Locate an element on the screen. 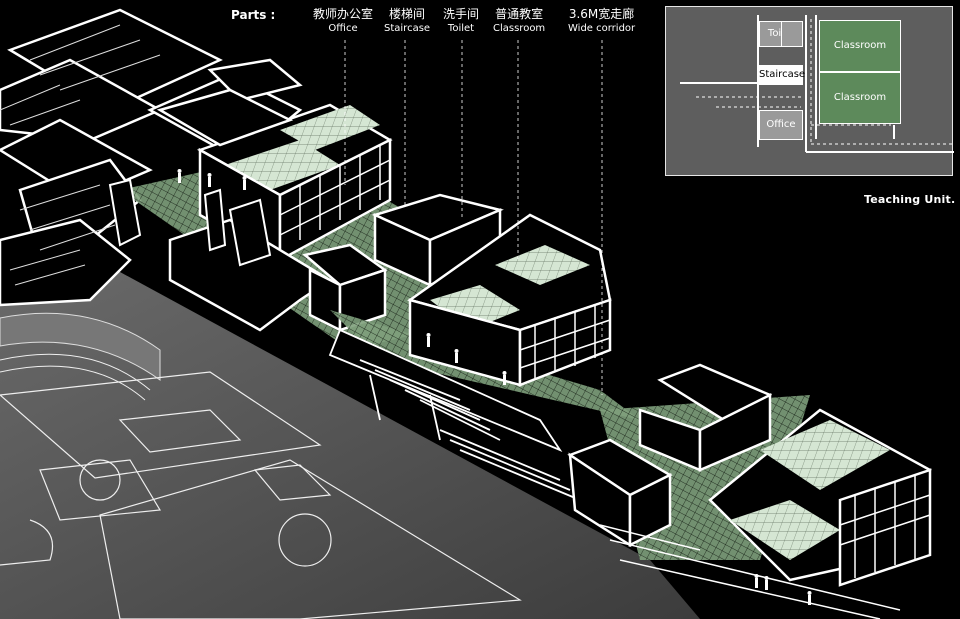 Image resolution: width=960 pixels, height=619 pixels. legend-item-classroom: 普通教室 Classroom is located at coordinates (519, 21).